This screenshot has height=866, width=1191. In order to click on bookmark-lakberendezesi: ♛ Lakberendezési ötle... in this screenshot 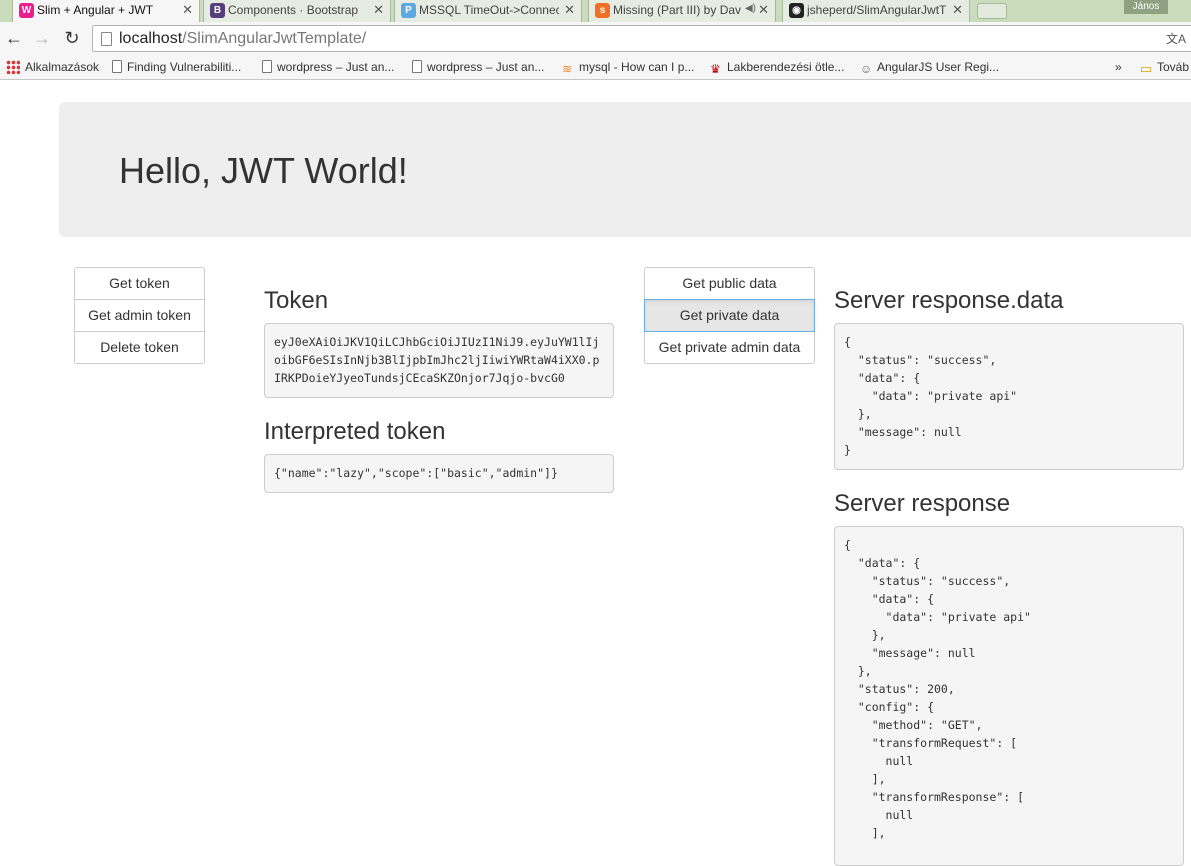, I will do `click(777, 68)`.